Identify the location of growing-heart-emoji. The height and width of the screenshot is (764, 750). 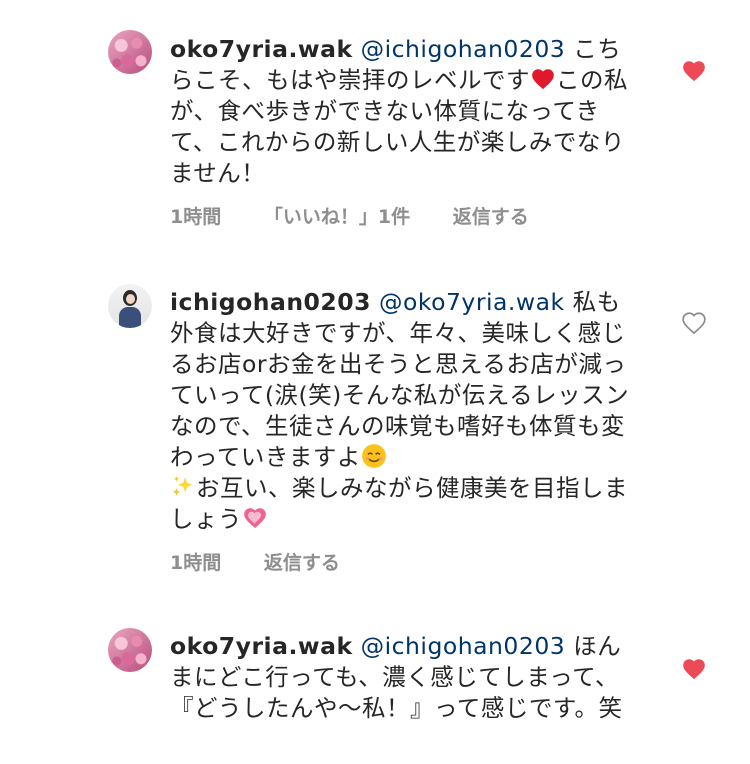
(255, 518).